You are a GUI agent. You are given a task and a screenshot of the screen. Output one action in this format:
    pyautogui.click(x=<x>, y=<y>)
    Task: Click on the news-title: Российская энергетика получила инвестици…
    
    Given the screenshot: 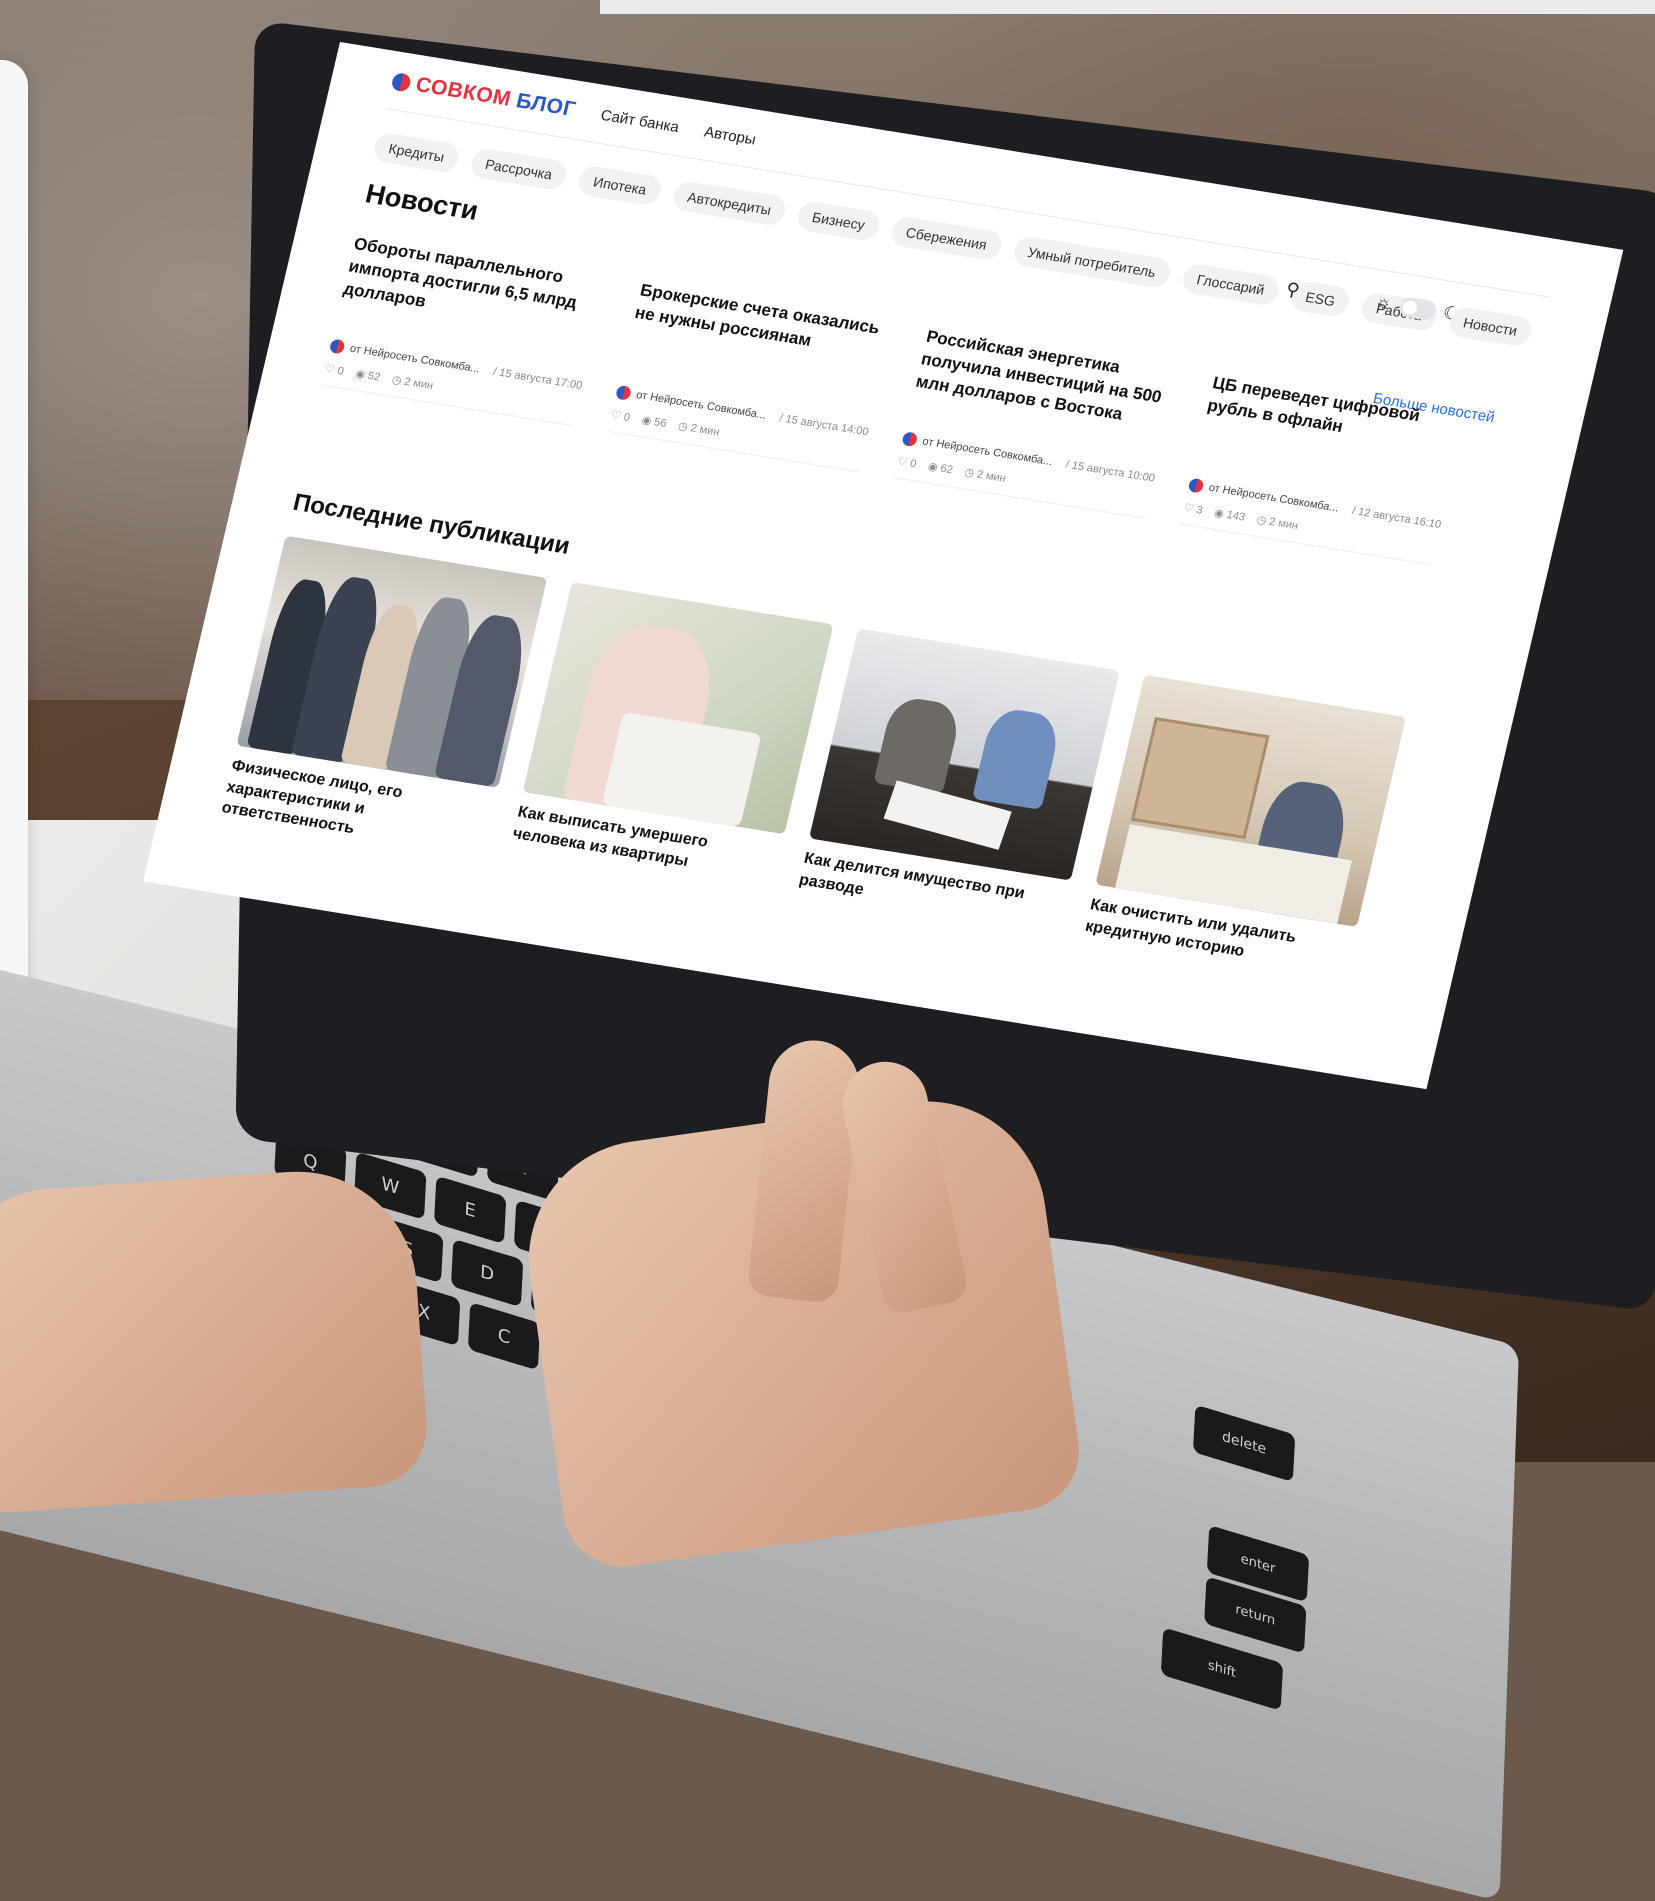 What is the action you would take?
    pyautogui.click(x=1044, y=391)
    